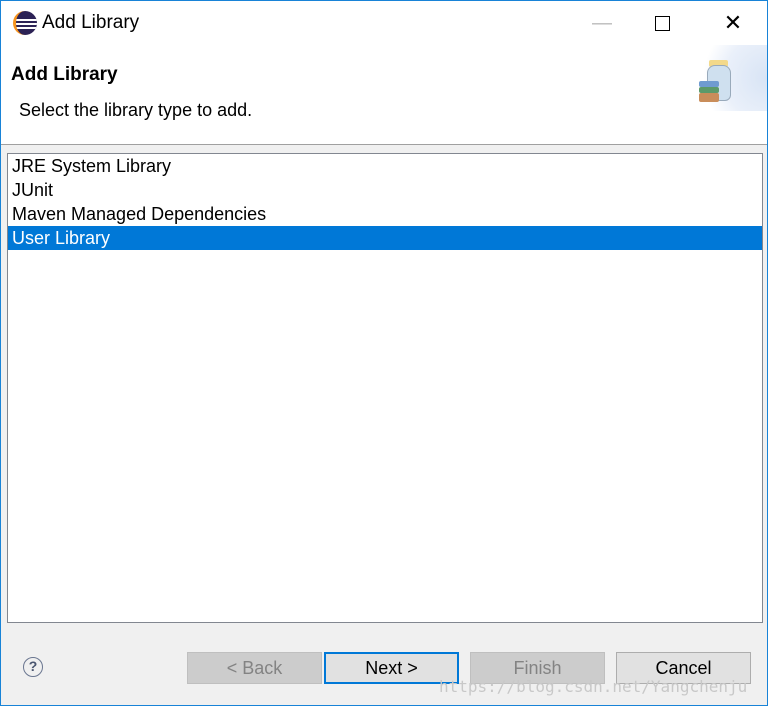  I want to click on window-title: Add Library, so click(91, 22).